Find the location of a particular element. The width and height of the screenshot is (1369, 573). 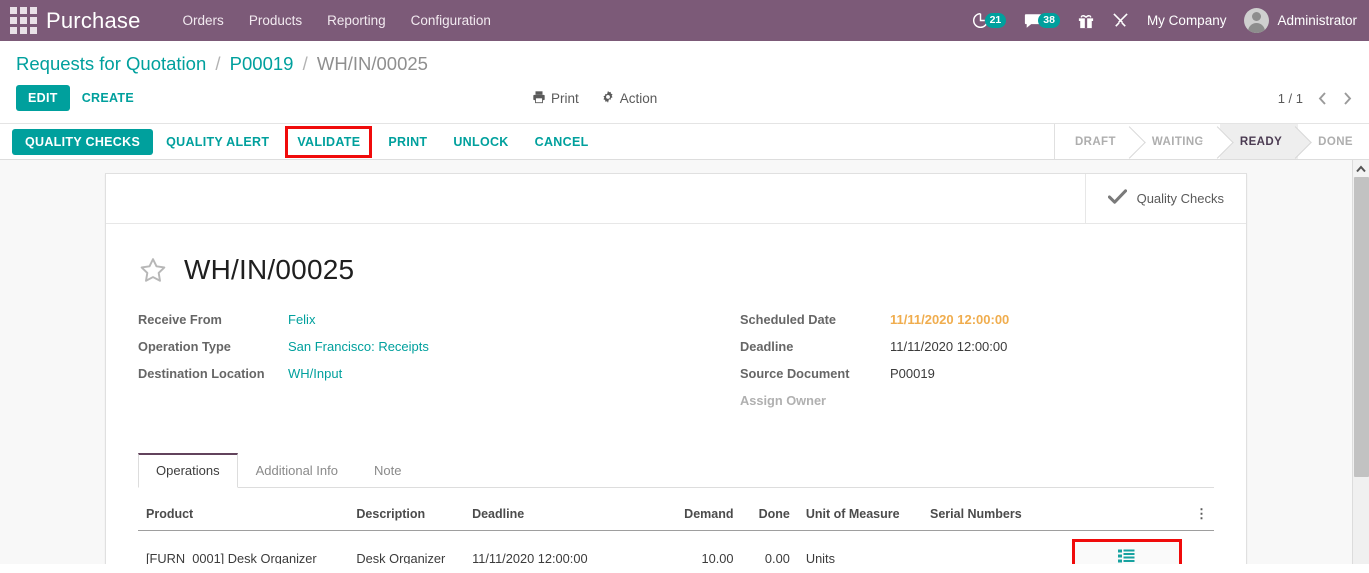

pager-next-button is located at coordinates (1347, 98).